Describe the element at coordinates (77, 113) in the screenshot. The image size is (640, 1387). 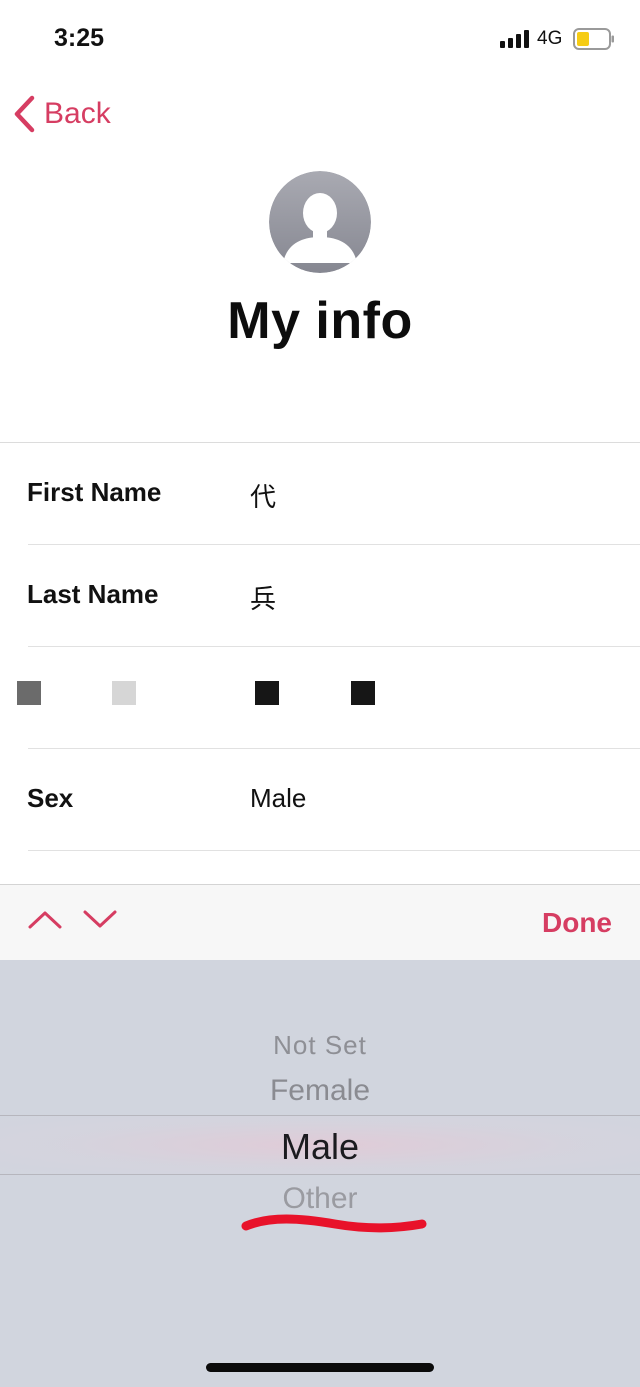
I see `back-label: Back` at that location.